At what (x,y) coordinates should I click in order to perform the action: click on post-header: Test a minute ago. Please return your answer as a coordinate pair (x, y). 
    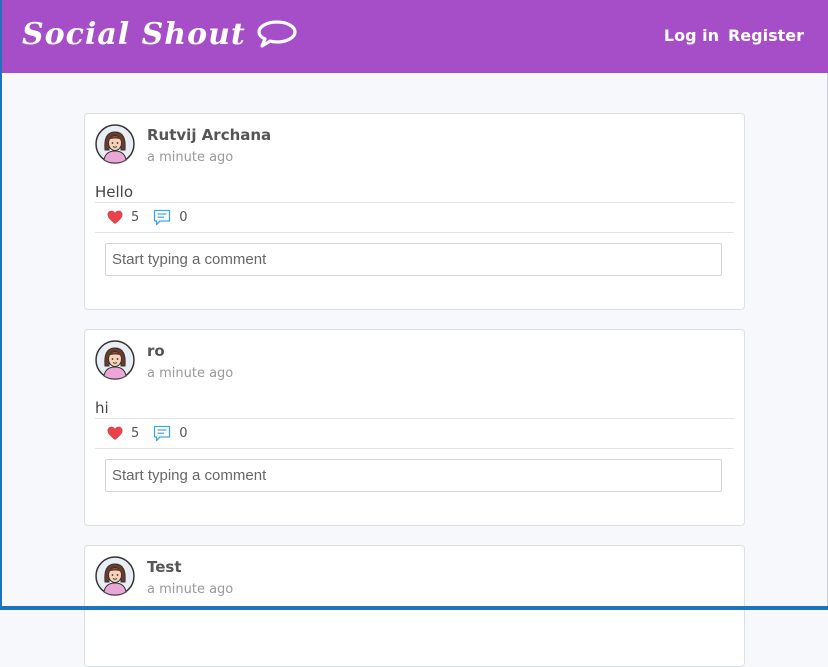
    Looking at the image, I should click on (164, 577).